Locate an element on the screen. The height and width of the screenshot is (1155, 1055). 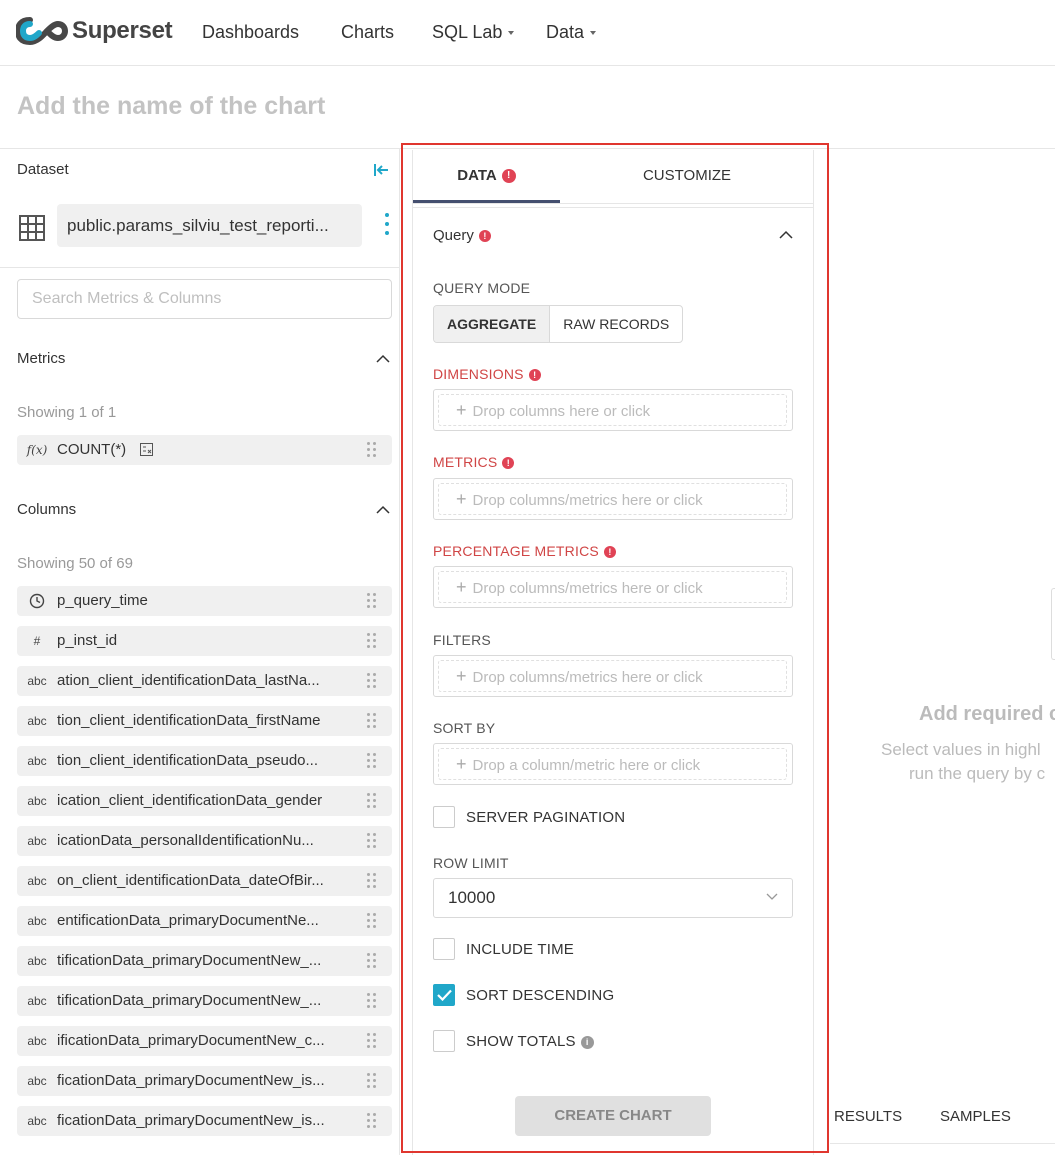
metric-name: COUNT(*) is located at coordinates (202, 450).